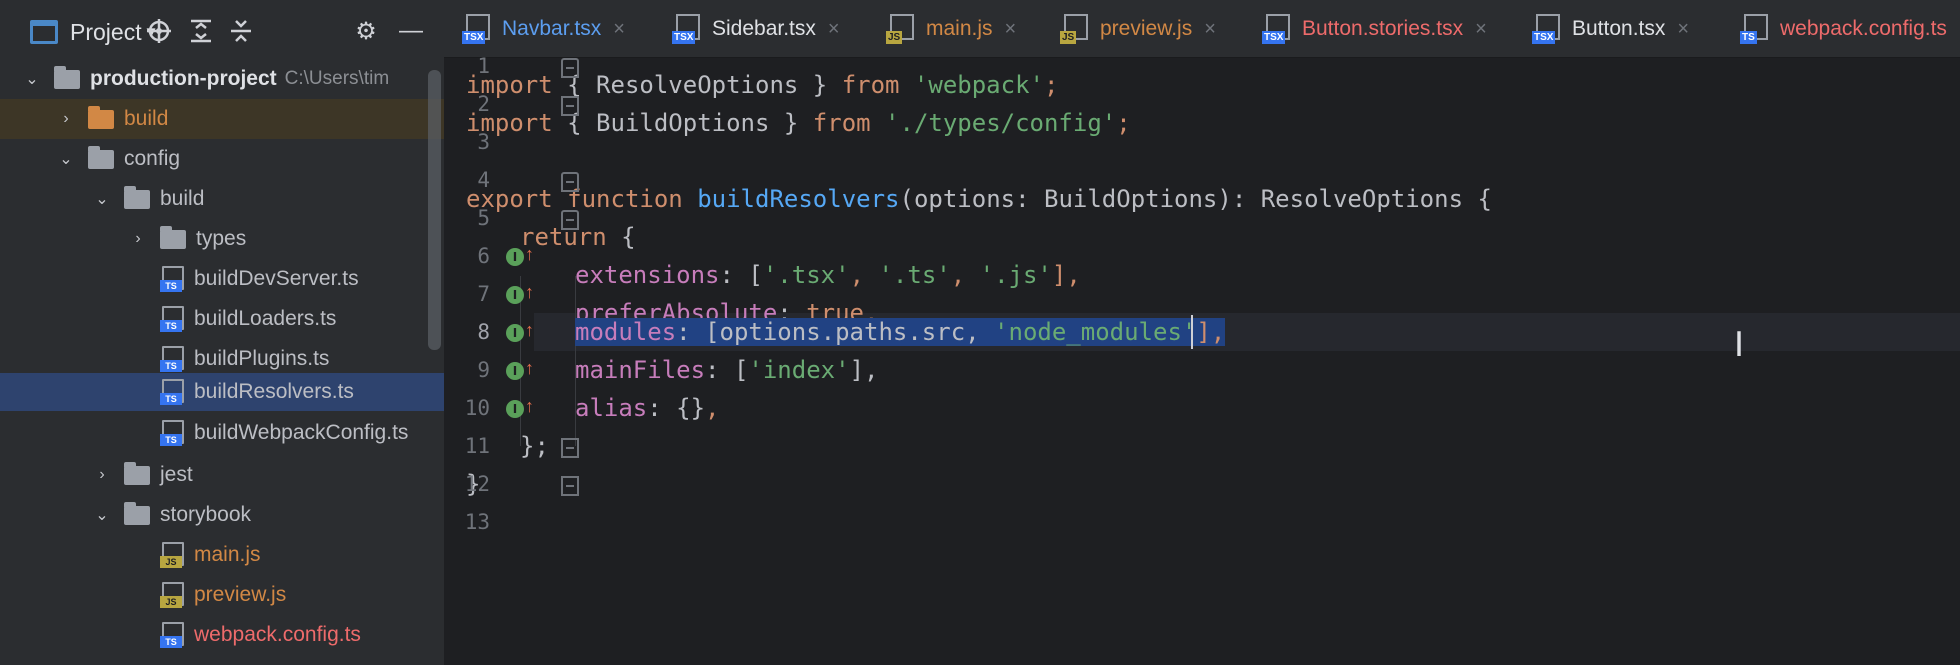  I want to click on line-number: 13, so click(477, 522).